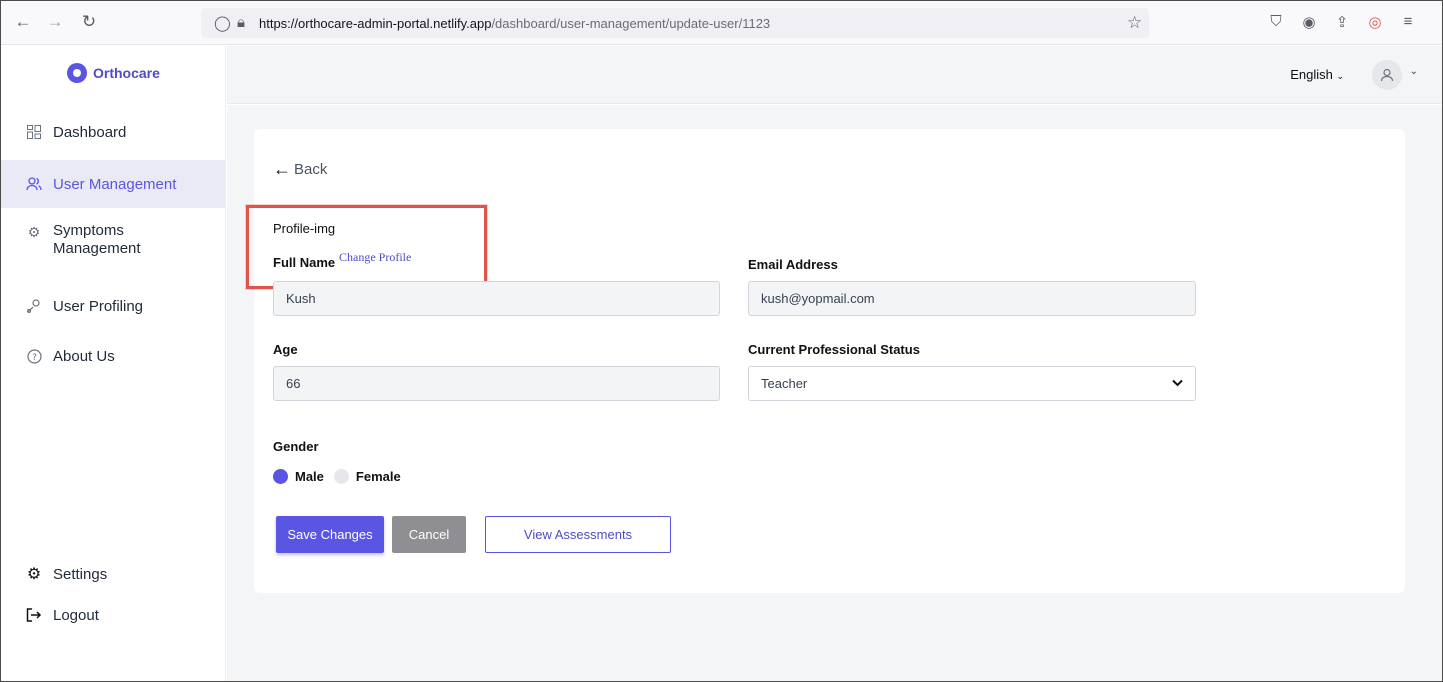  What do you see at coordinates (1387, 75) in the screenshot?
I see `avatar` at bounding box center [1387, 75].